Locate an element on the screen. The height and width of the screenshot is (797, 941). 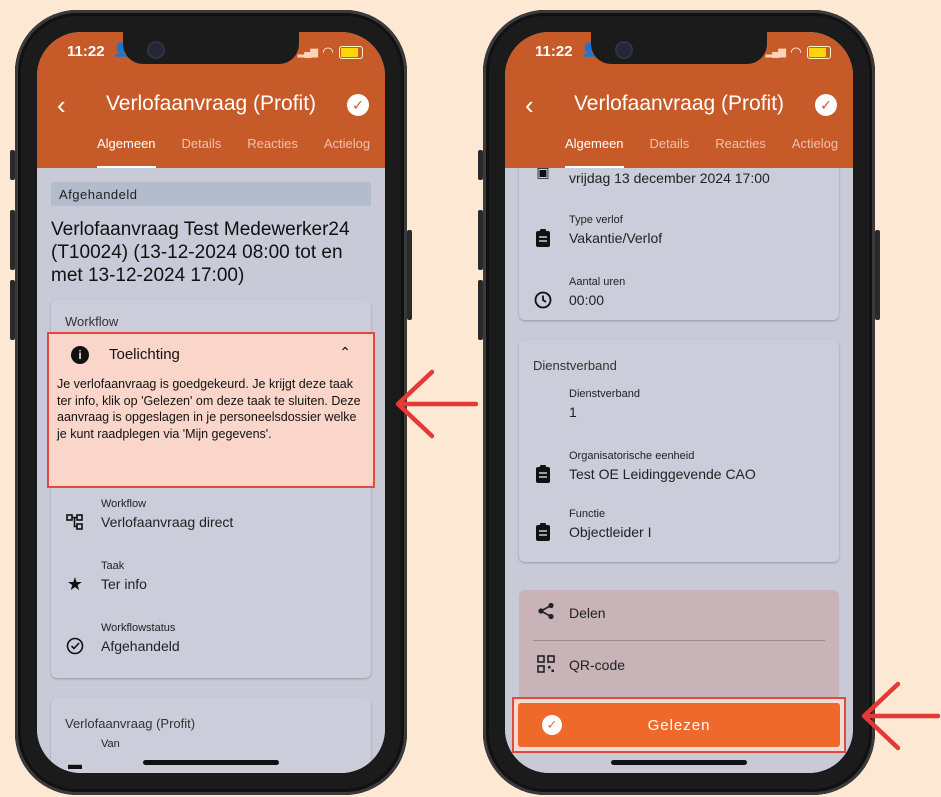
workflowstatus-row: Workflowstatus Afgehandeld is located at coordinates (211, 647).